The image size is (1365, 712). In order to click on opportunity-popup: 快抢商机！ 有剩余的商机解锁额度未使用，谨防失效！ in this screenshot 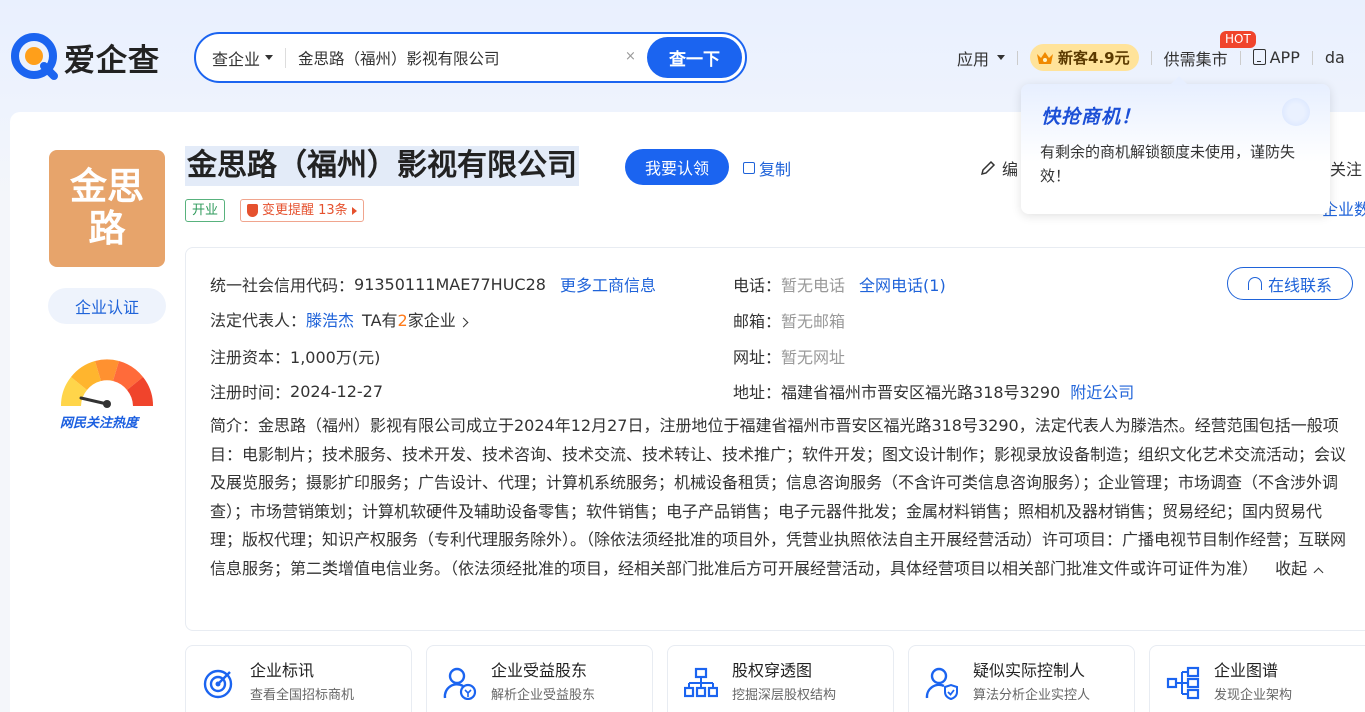, I will do `click(1175, 145)`.